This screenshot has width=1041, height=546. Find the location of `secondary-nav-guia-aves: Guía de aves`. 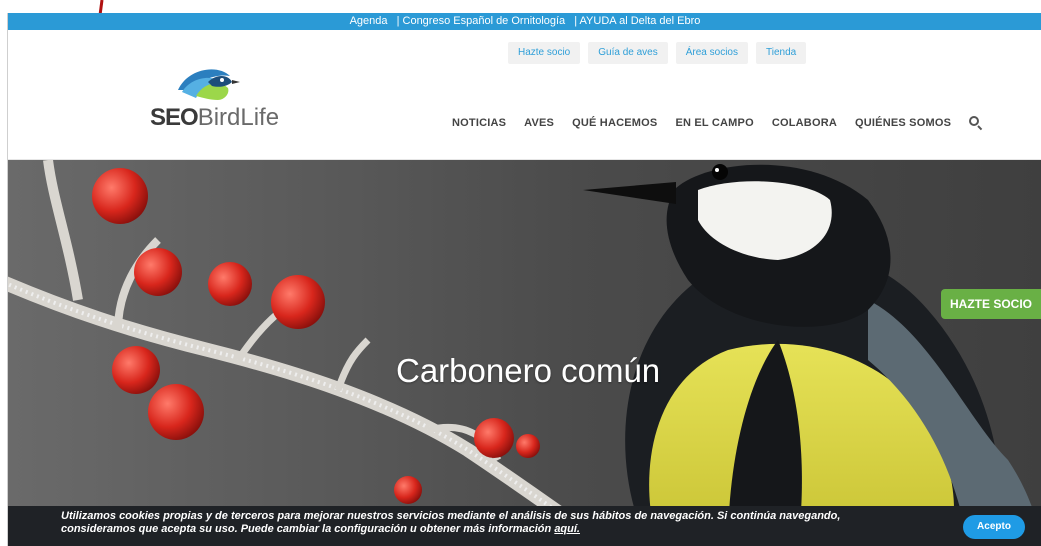

secondary-nav-guia-aves: Guía de aves is located at coordinates (628, 53).